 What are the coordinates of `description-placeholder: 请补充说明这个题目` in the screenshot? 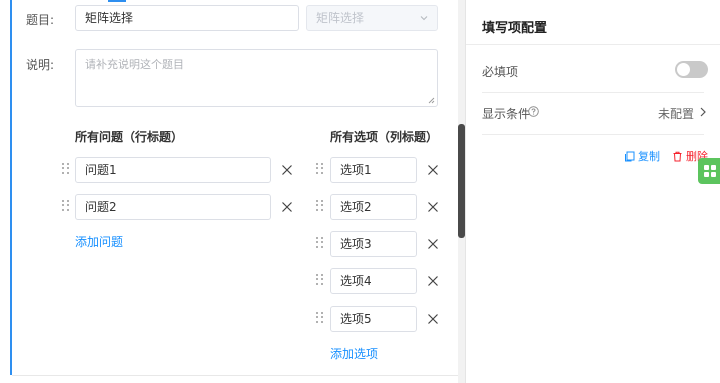 It's located at (134, 64).